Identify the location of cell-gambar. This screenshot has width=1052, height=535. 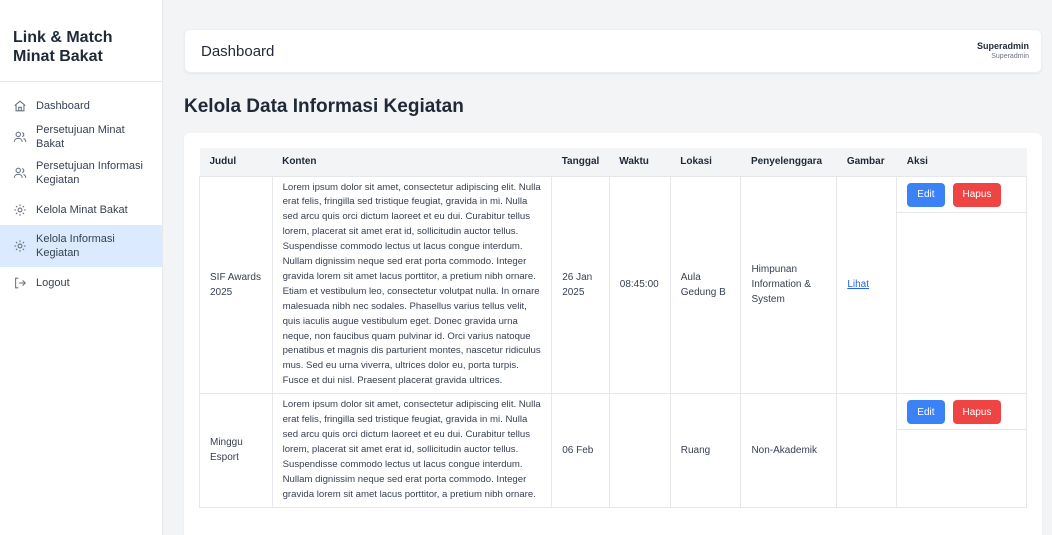
(867, 450).